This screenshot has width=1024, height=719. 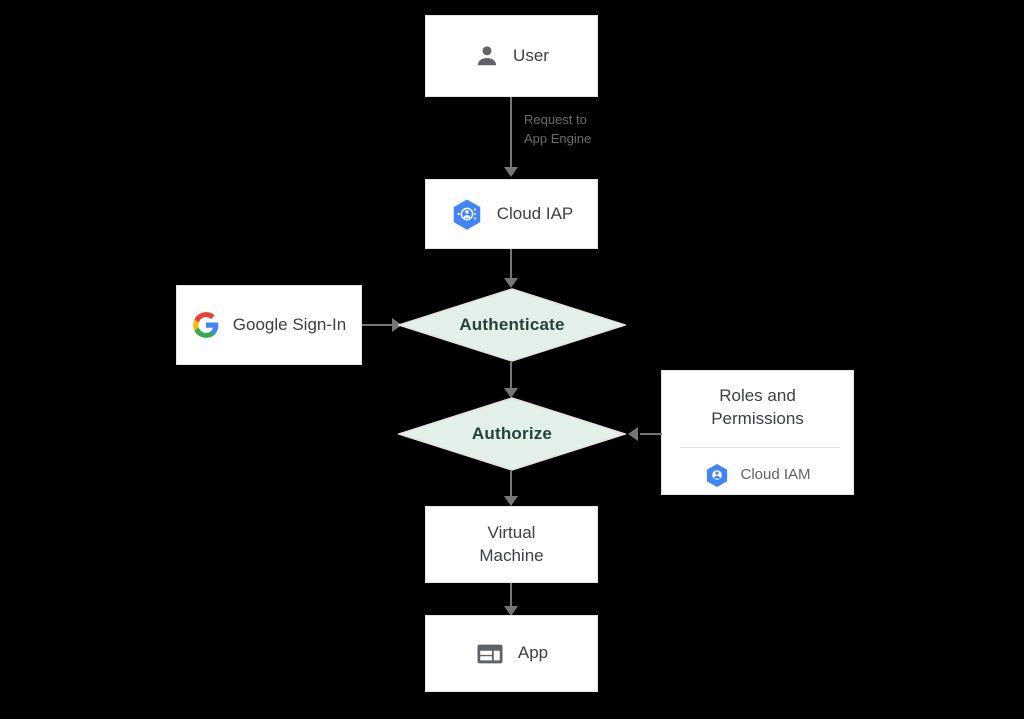 I want to click on node-roles-title: Roles and Permissions, so click(x=757, y=407).